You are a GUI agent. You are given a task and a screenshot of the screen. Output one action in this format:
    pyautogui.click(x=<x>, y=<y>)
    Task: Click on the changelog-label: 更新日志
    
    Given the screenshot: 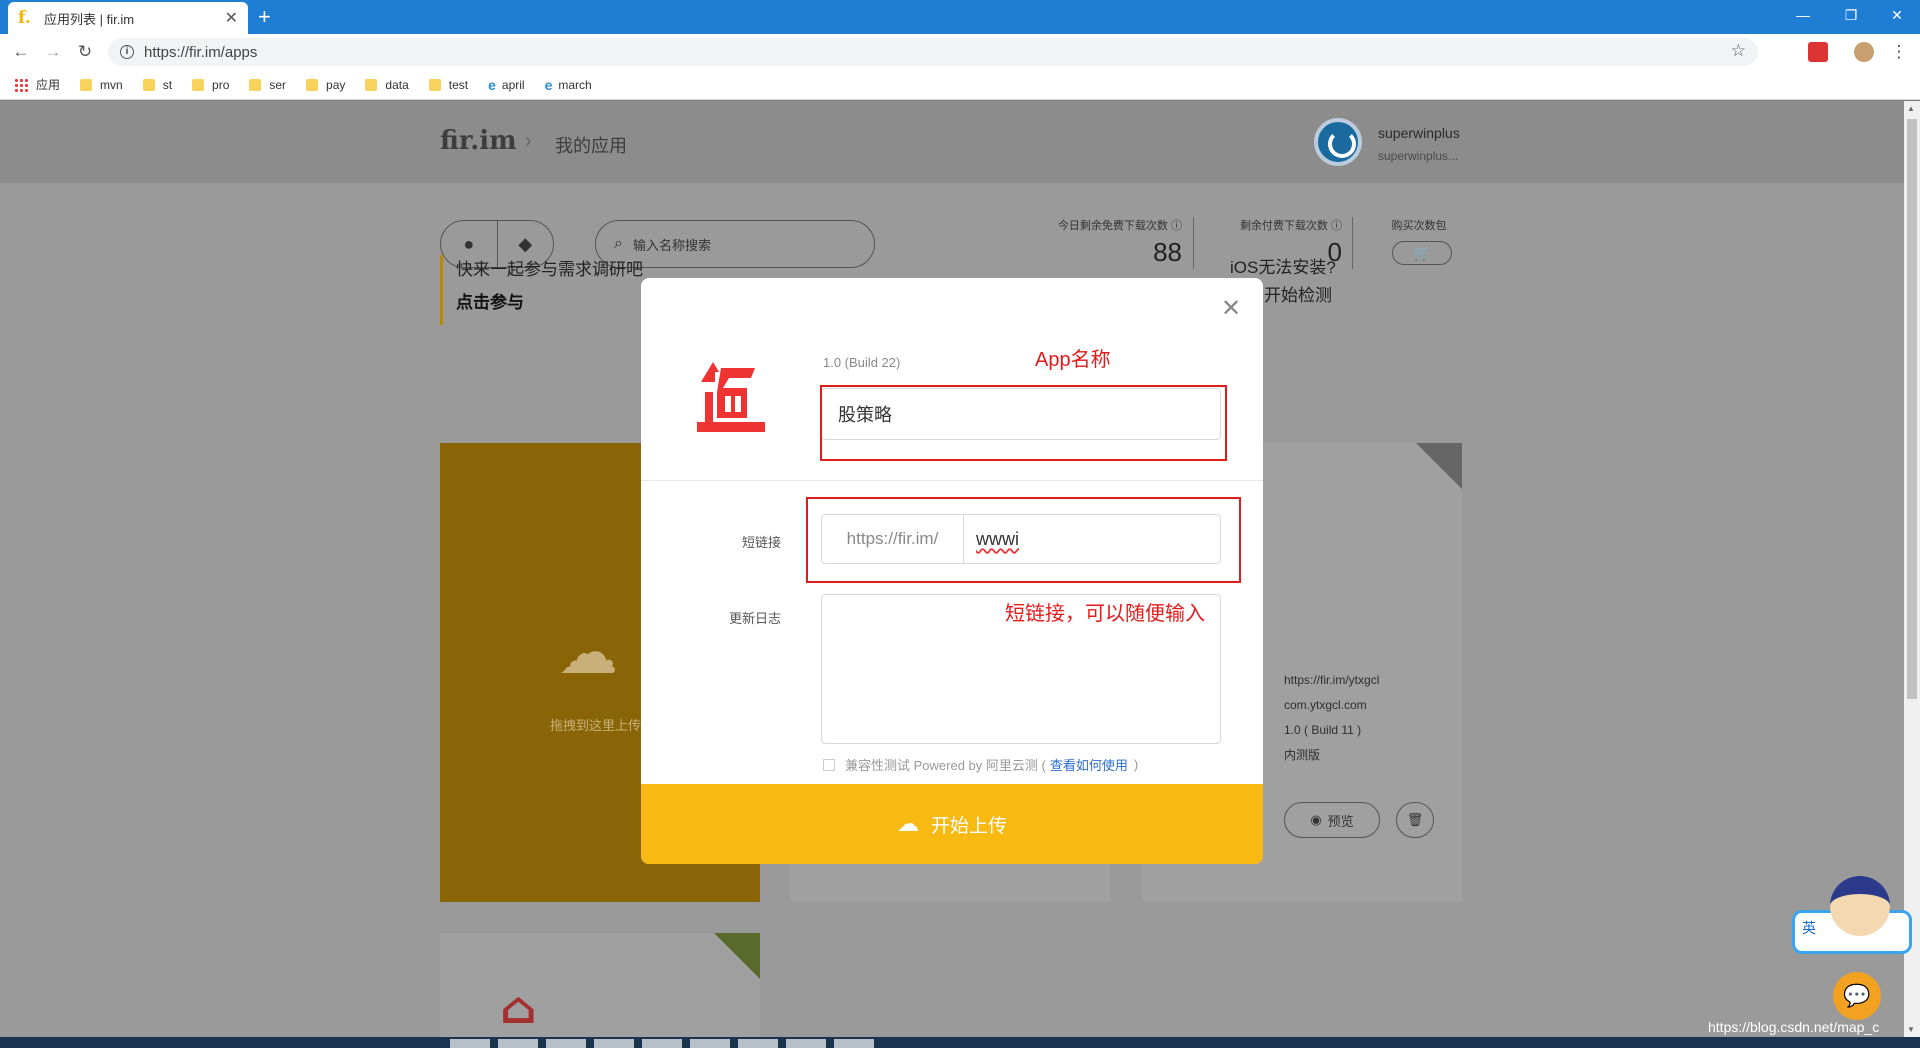 What is the action you would take?
    pyautogui.click(x=754, y=618)
    